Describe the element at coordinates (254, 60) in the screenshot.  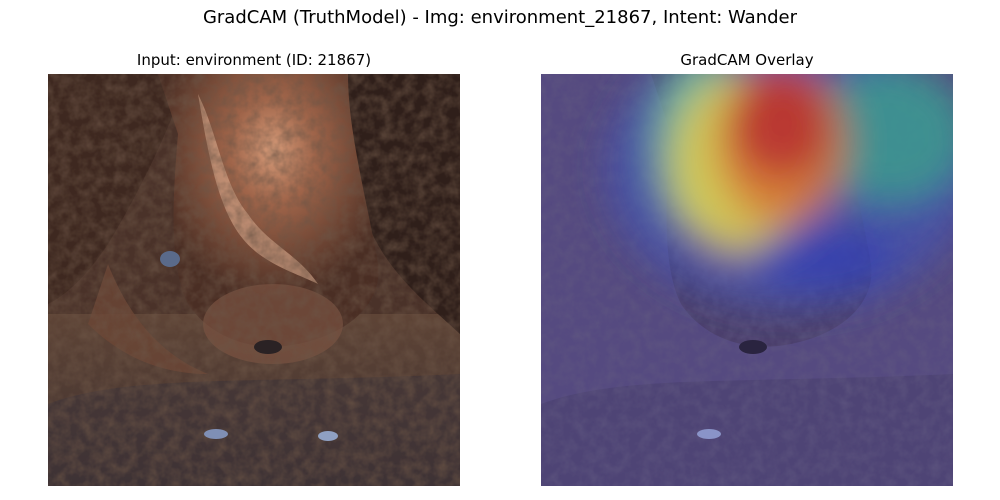
I see `input-panel-title: Input: environment (ID: 21867)` at that location.